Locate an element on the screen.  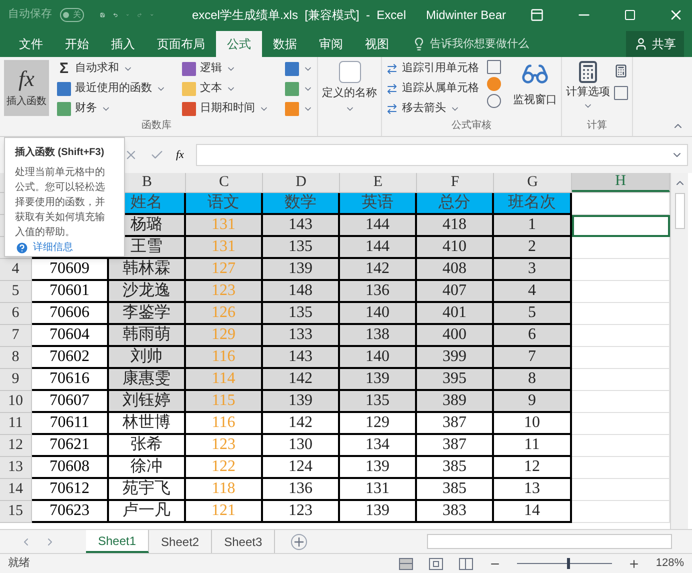
ribbon-display-icon is located at coordinates (537, 15).